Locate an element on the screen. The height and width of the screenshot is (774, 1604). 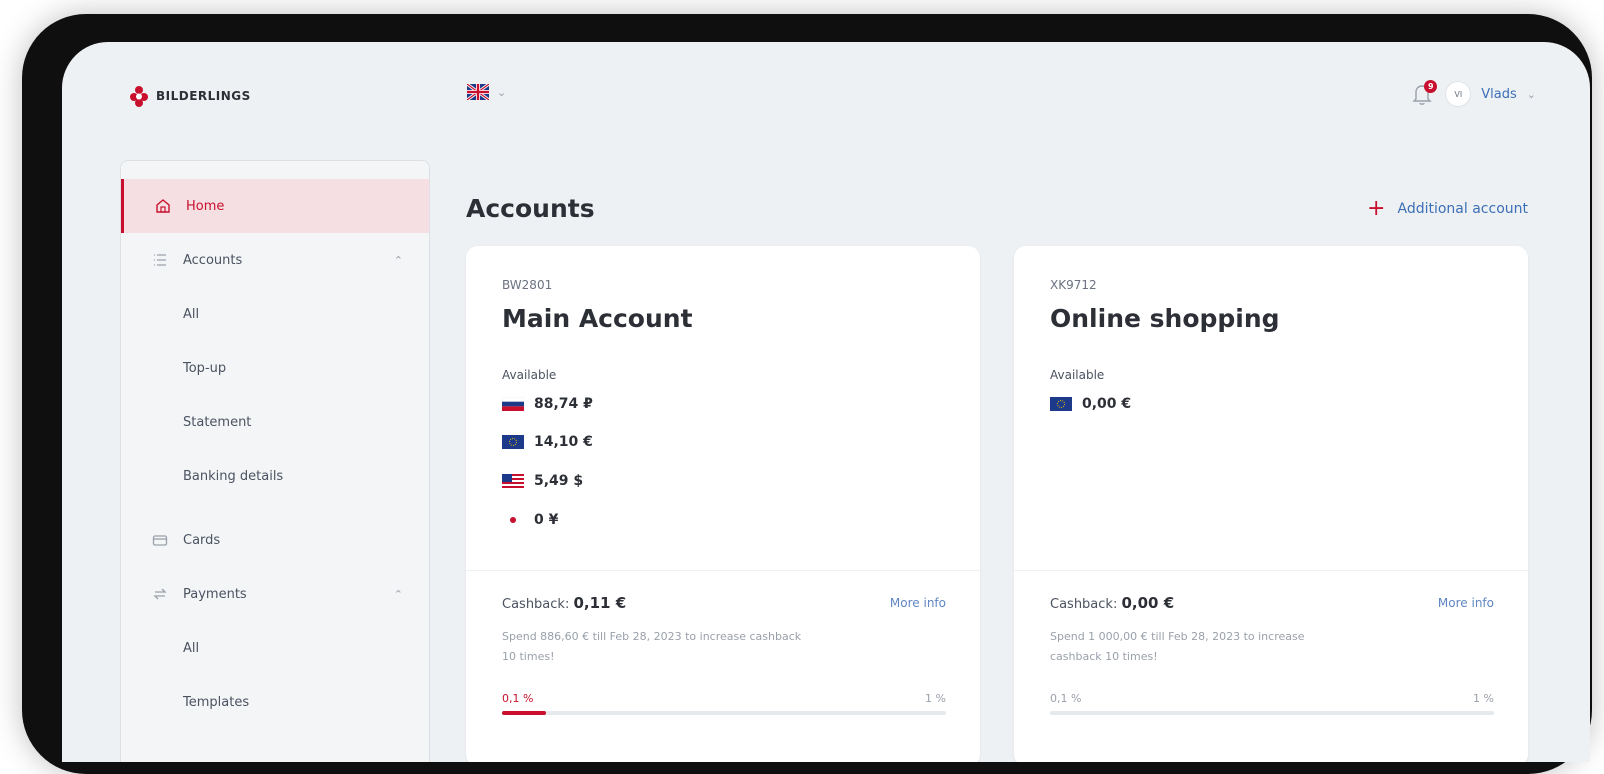
cashback-summary: Cashback: 0,11 € is located at coordinates (564, 603).